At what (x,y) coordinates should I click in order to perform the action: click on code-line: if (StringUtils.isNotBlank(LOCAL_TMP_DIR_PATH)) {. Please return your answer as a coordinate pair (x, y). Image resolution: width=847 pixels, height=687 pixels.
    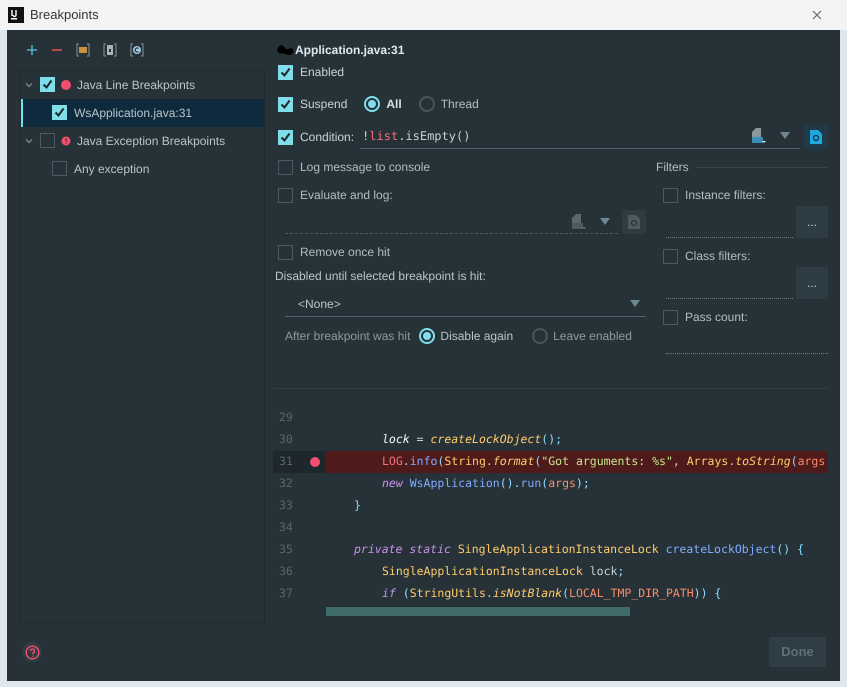
    Looking at the image, I should click on (551, 593).